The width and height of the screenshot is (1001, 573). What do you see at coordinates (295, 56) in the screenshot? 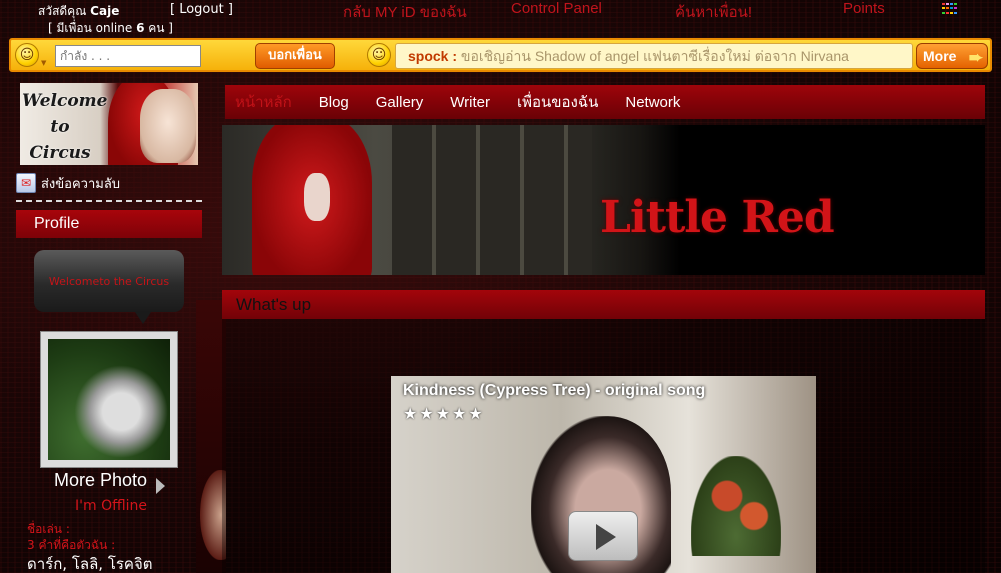
I see `tell-friends-button: บอกเพื่อน` at bounding box center [295, 56].